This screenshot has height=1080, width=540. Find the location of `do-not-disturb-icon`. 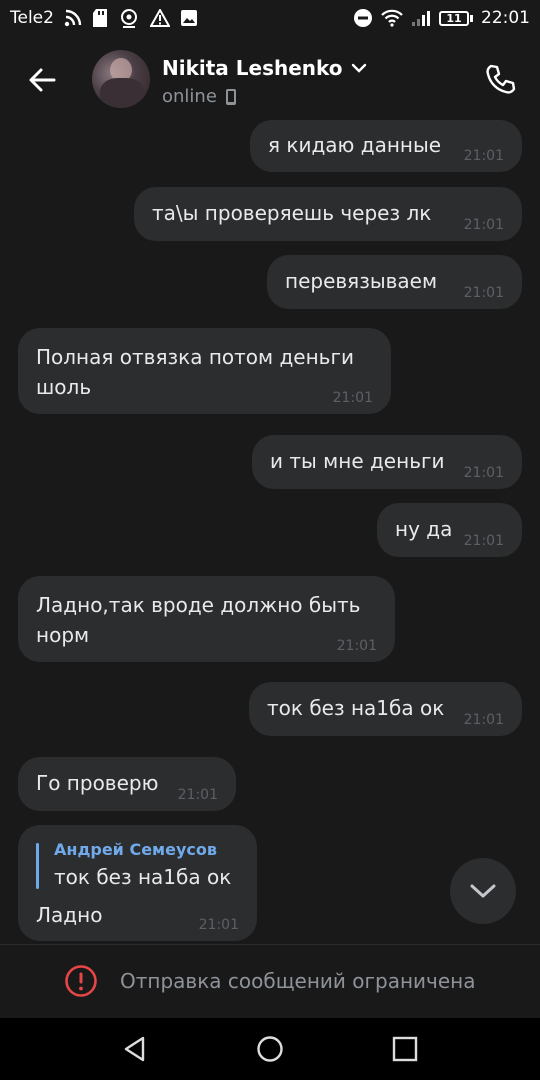

do-not-disturb-icon is located at coordinates (363, 18).